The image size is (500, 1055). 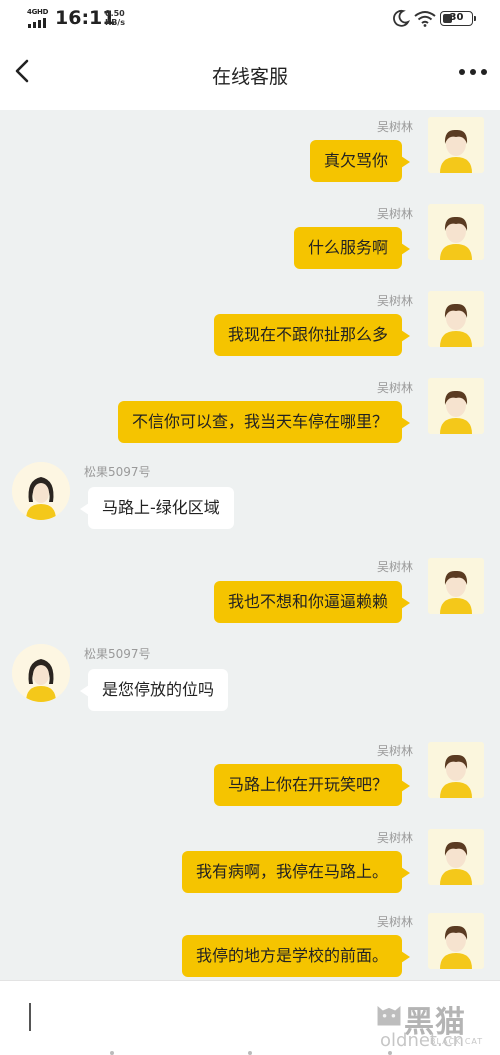 What do you see at coordinates (115, 22) in the screenshot?
I see `network-speed-unit: KB/s` at bounding box center [115, 22].